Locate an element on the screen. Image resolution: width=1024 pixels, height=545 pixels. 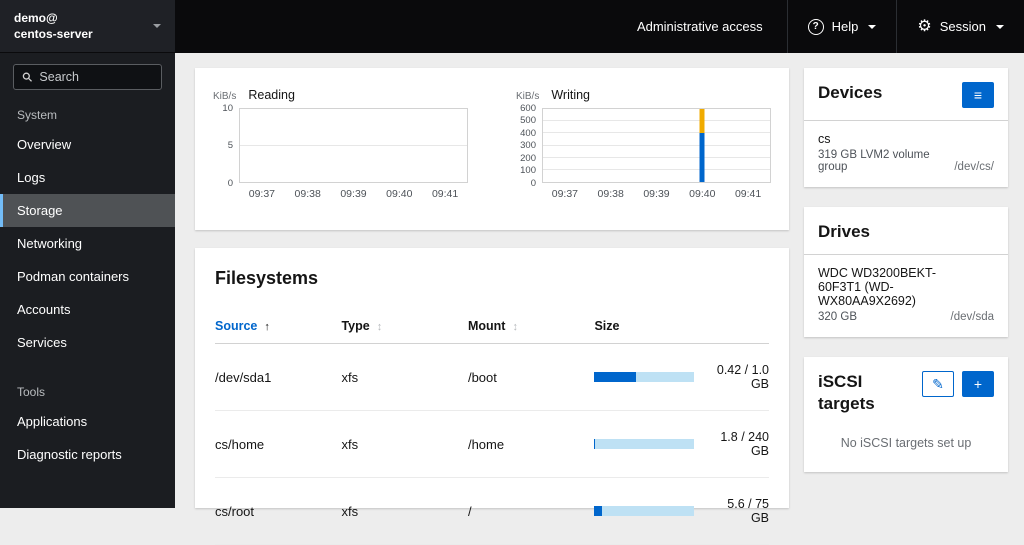
fs-source: cs/home is located at coordinates (240, 444).